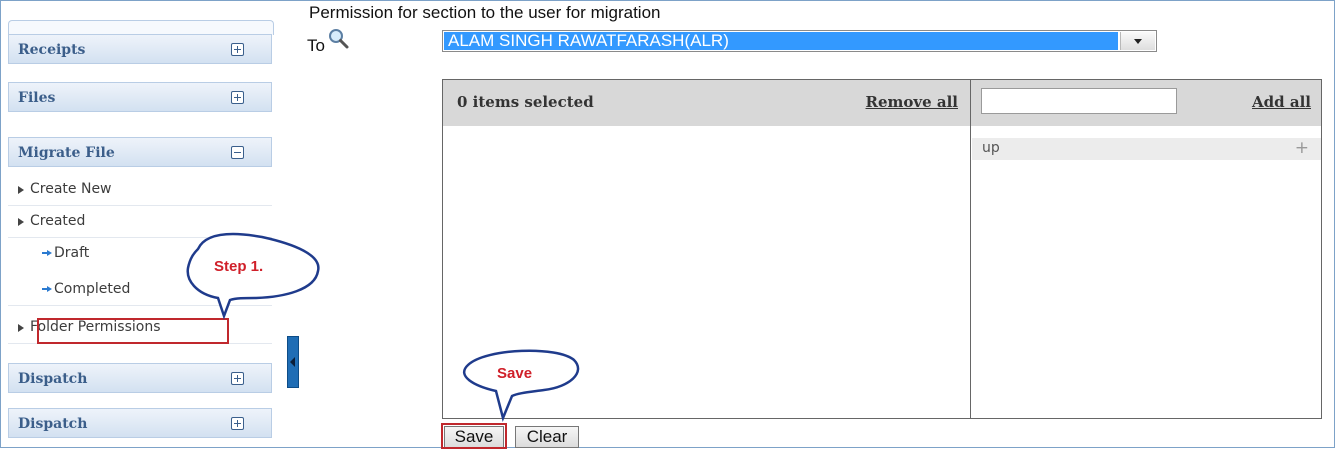  Describe the element at coordinates (383, 327) in the screenshot. I see `annotation-callouts` at that location.